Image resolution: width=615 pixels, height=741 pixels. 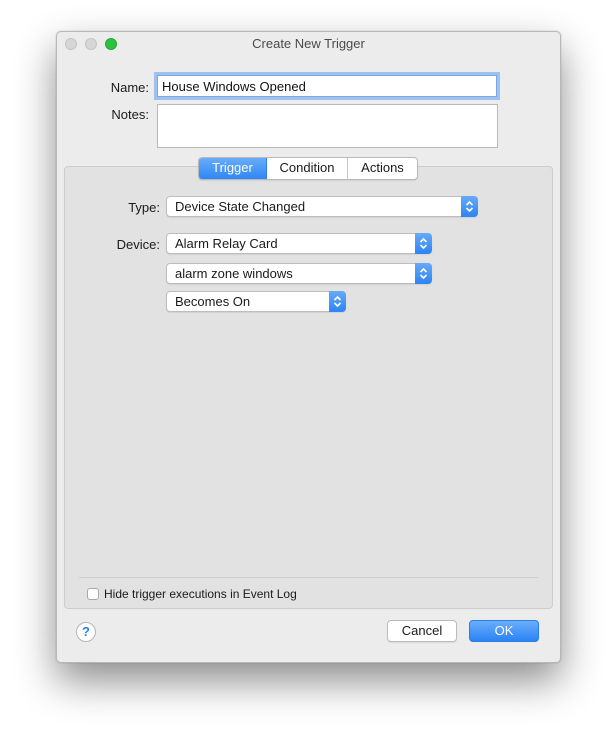 What do you see at coordinates (86, 632) in the screenshot?
I see `help-button: ?` at bounding box center [86, 632].